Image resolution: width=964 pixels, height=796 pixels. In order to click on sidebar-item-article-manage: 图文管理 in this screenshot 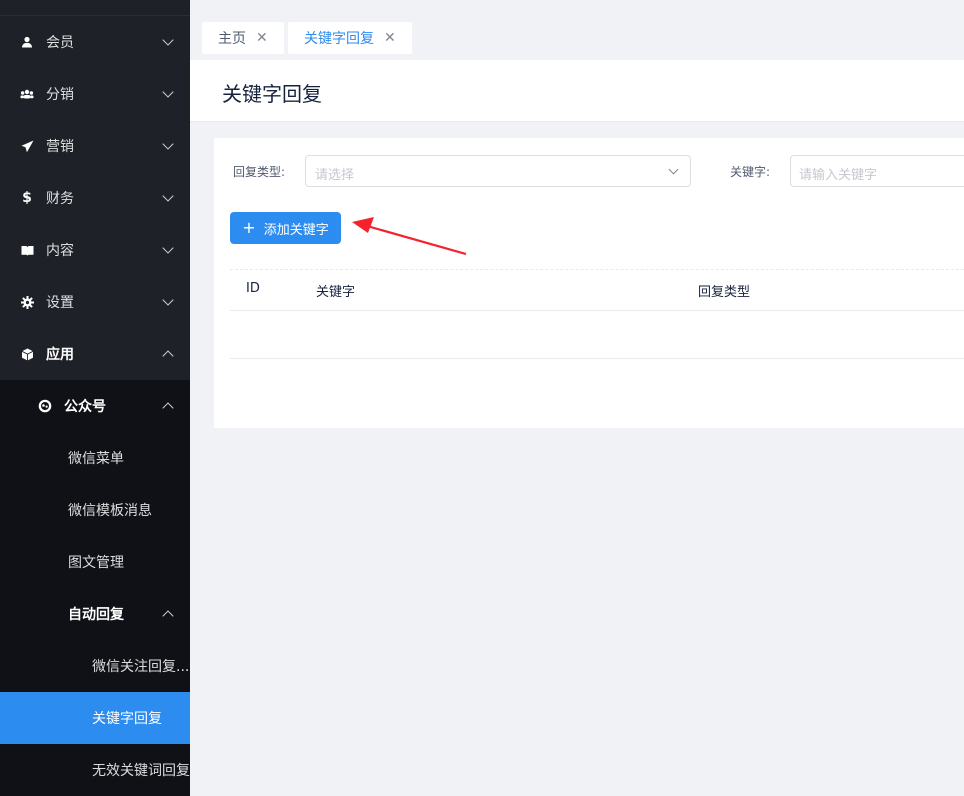, I will do `click(95, 562)`.